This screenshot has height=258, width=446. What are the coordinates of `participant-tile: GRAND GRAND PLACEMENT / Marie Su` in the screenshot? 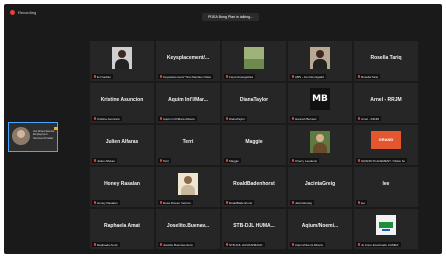 It's located at (386, 145).